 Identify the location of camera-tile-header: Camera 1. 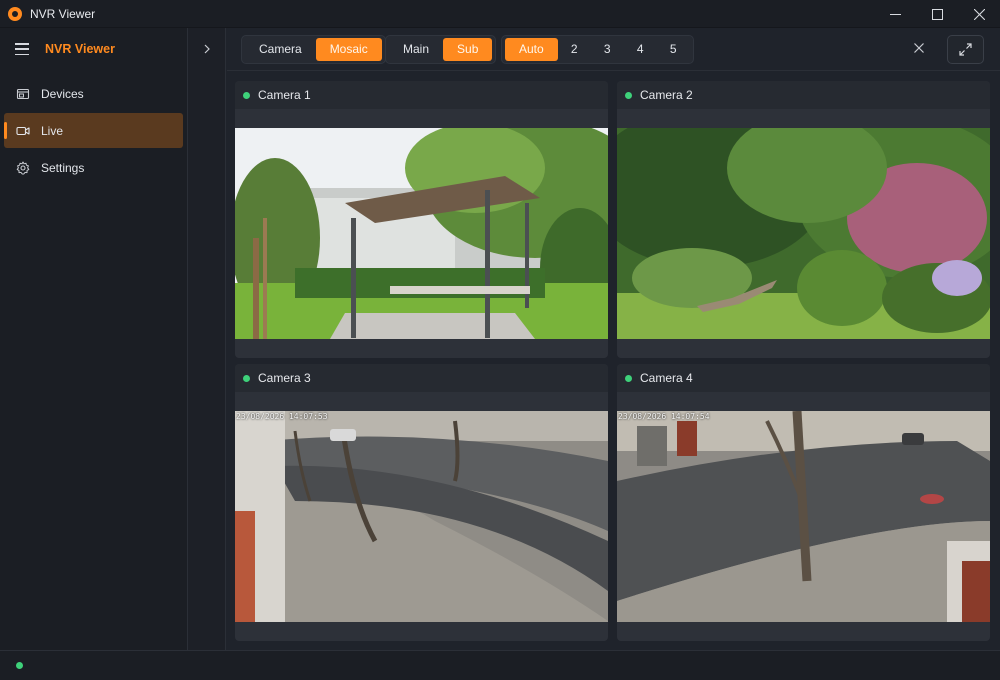
(421, 95).